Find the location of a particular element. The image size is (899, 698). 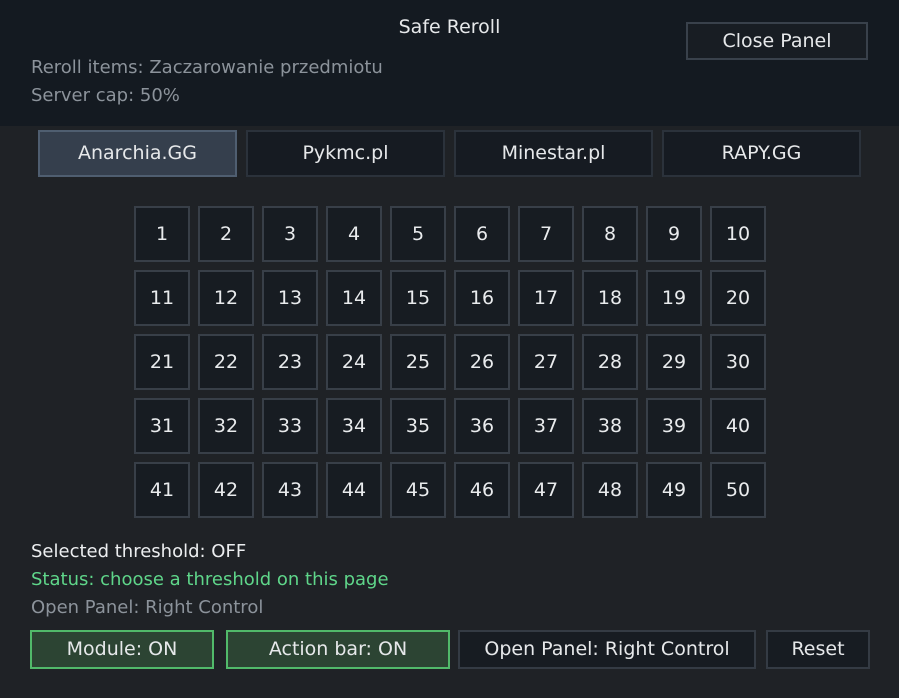

threshold-cell: 23 is located at coordinates (290, 362).